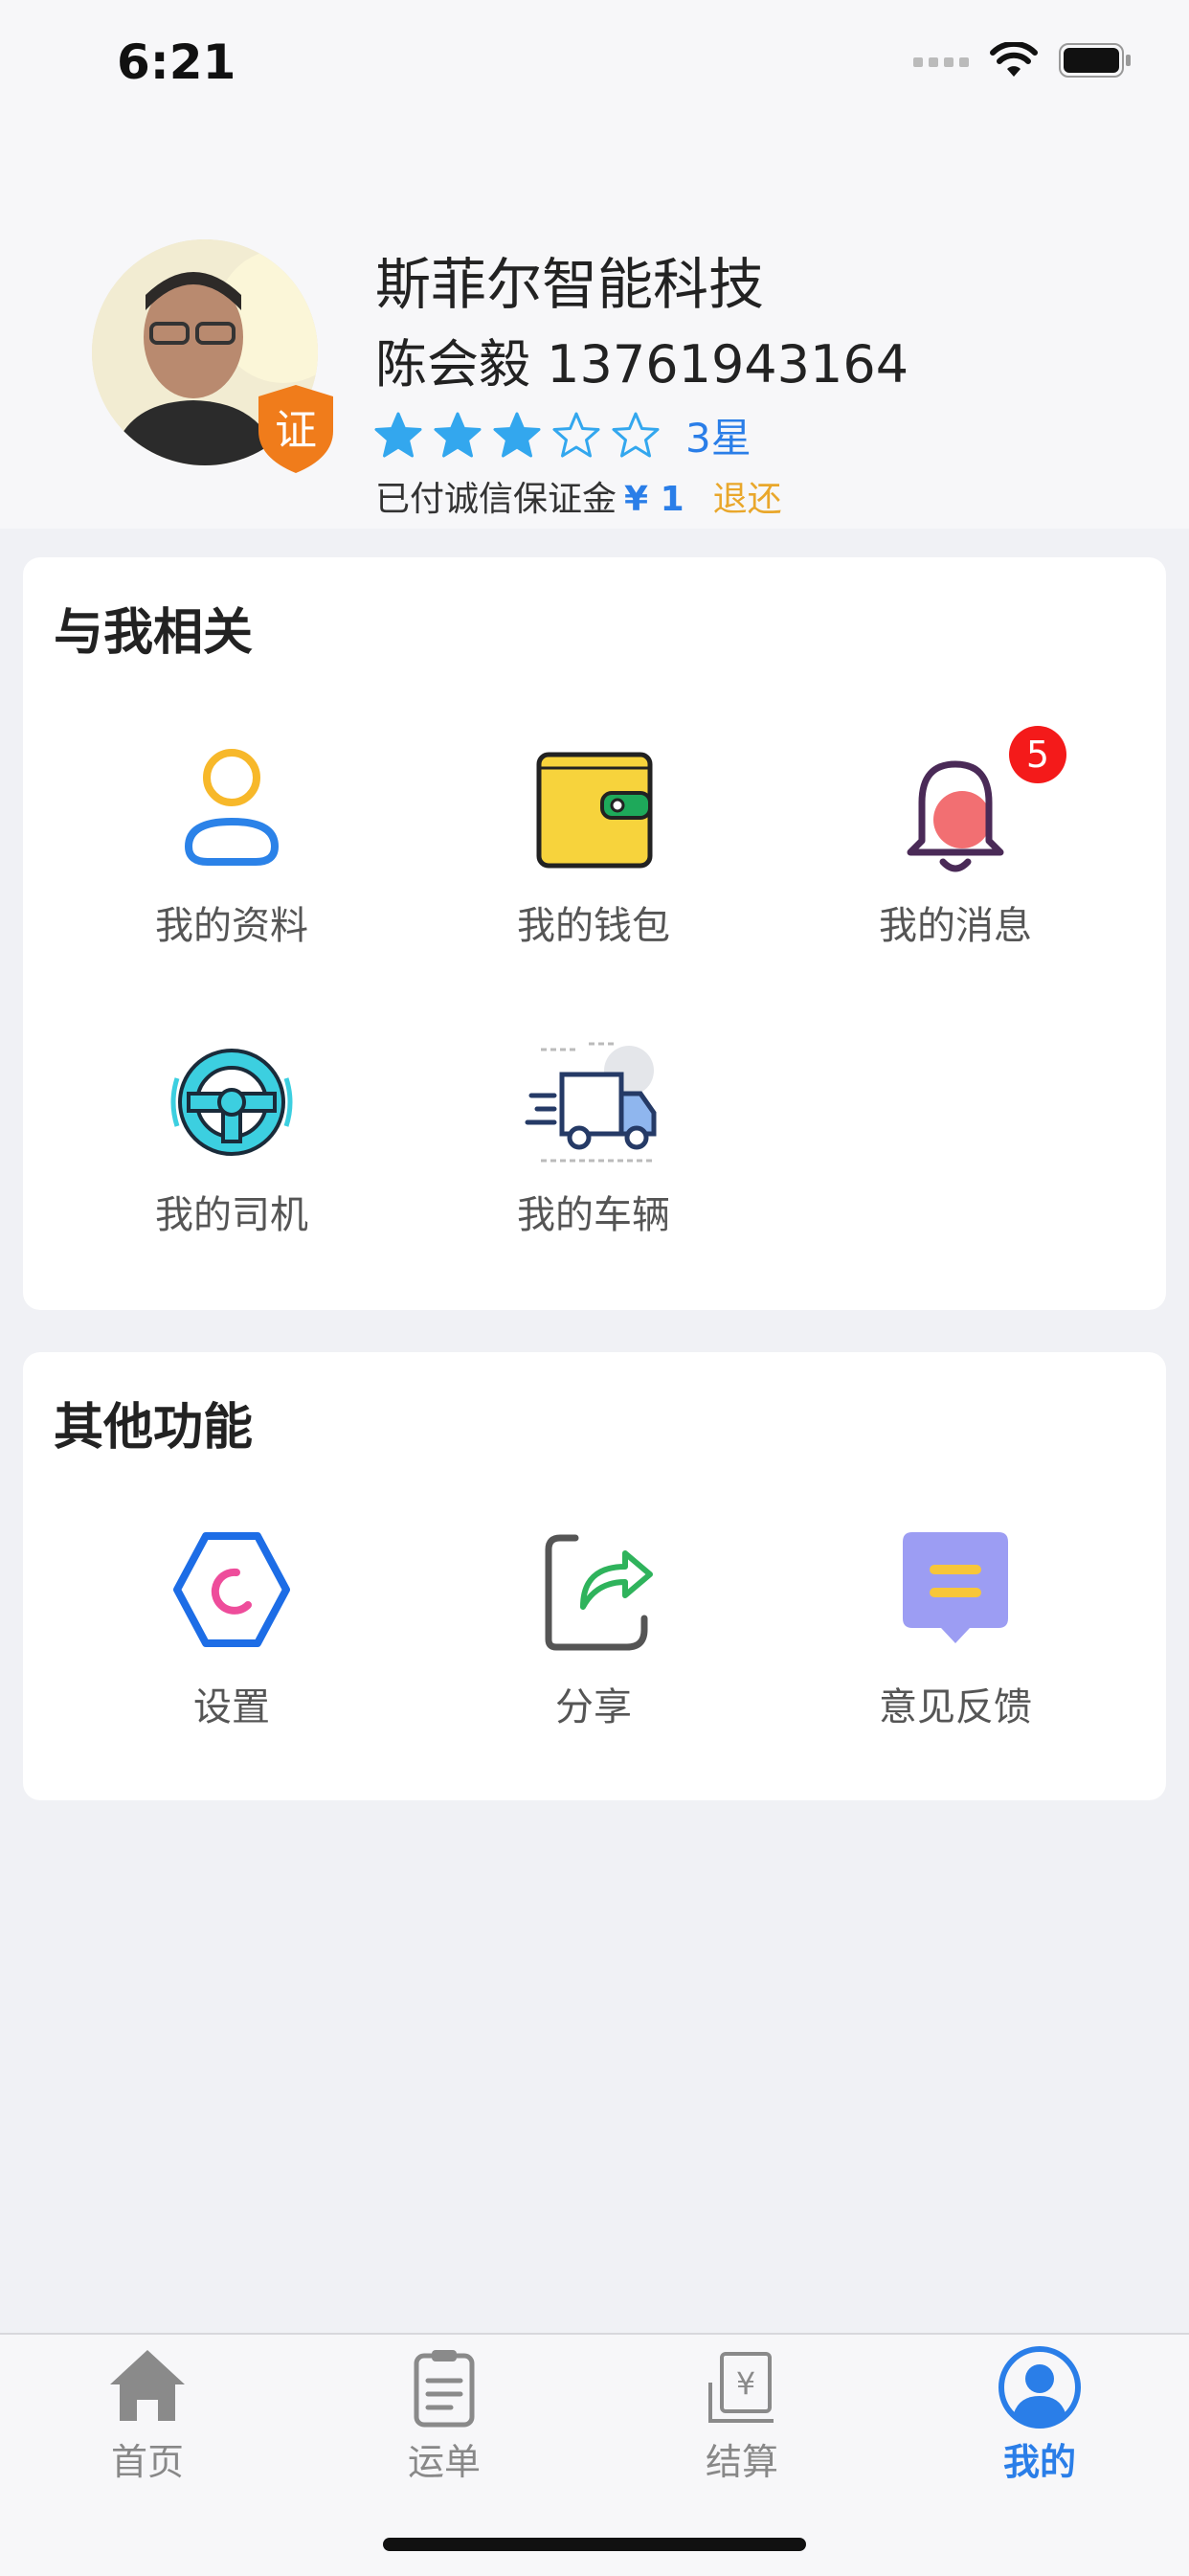  I want to click on menu-item-drivers: 我的司机, so click(232, 1134).